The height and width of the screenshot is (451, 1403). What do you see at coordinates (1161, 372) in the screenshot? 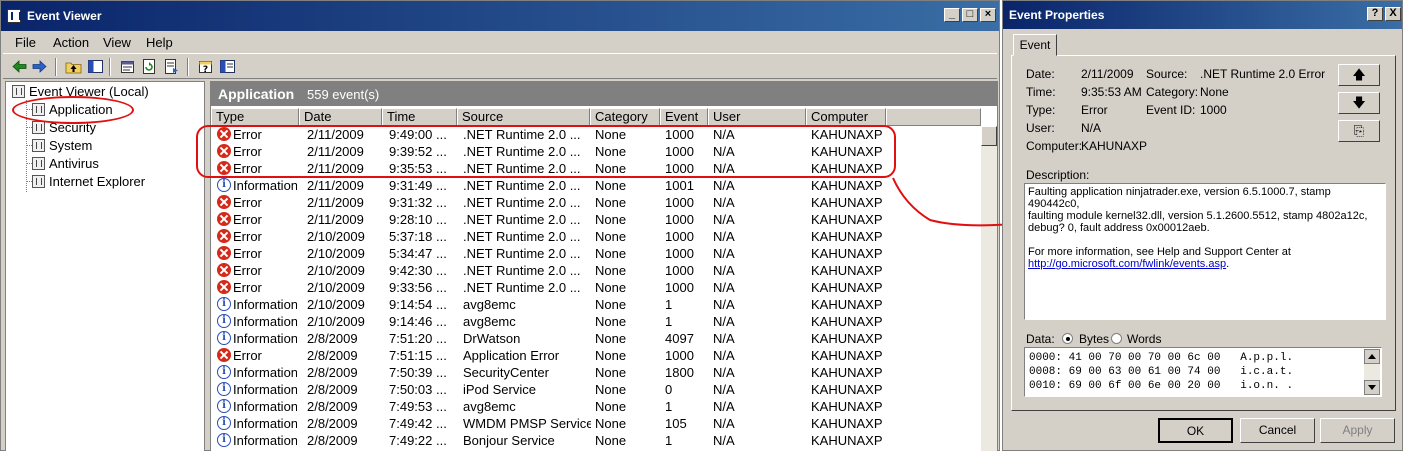
I see `data-line: 0008: 69 00 63 00 61 00 74 00 i.c.a.t.` at bounding box center [1161, 372].